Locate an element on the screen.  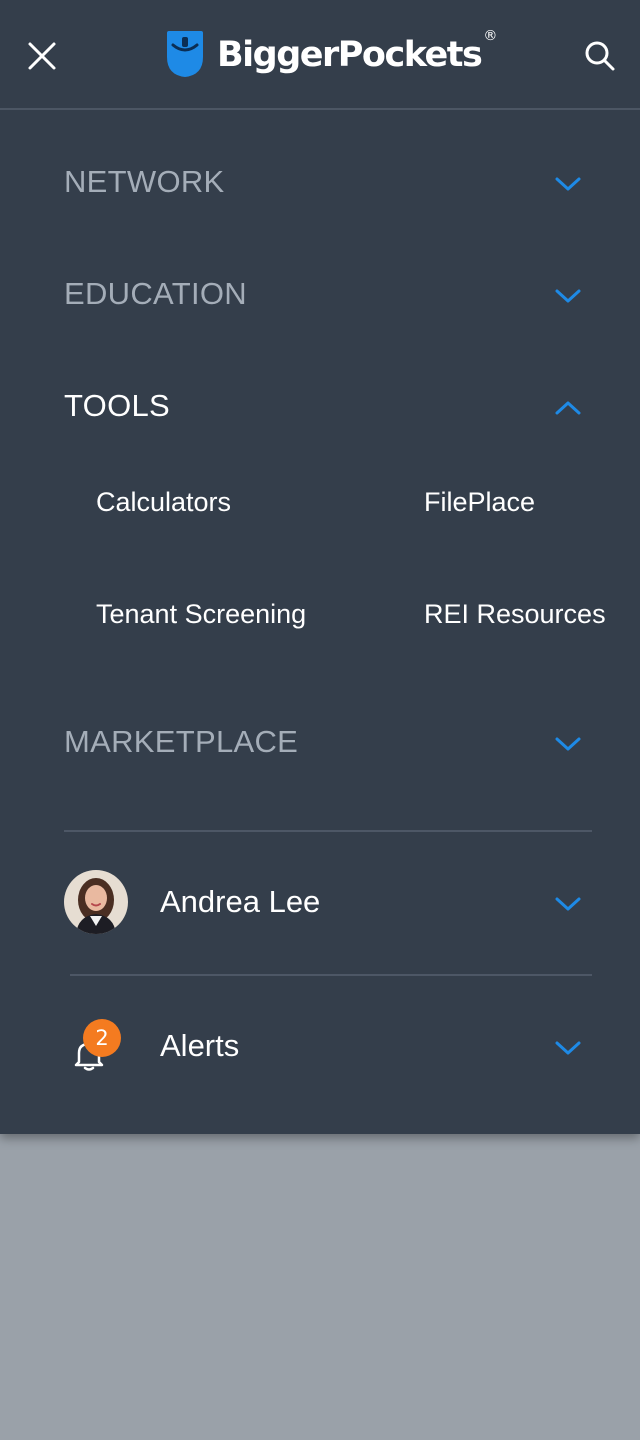
tools-item-fileplace: FilePlace is located at coordinates (479, 502).